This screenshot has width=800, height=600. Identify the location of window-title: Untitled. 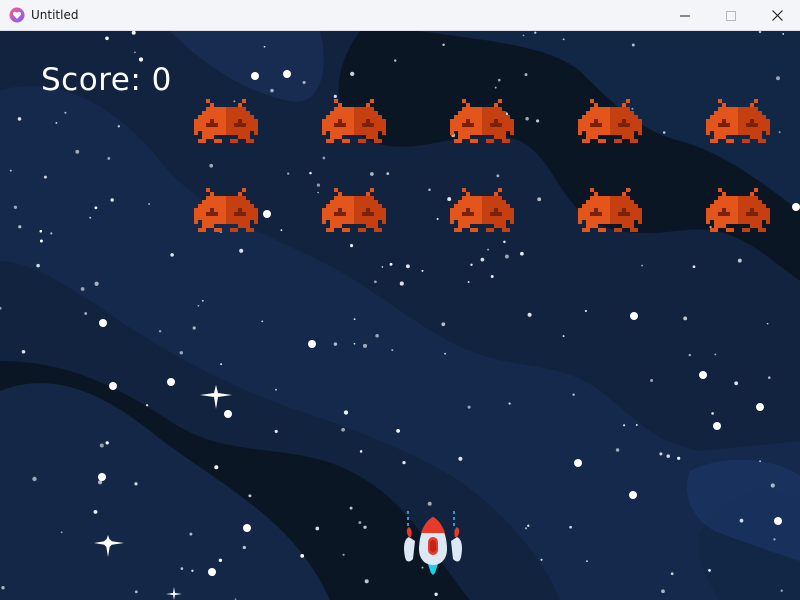
(55, 15).